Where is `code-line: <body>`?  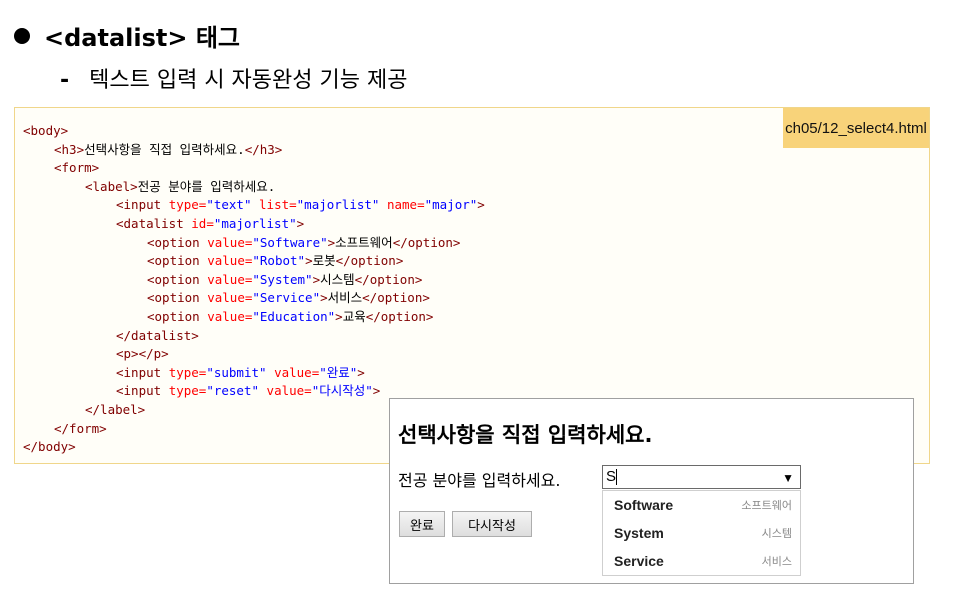 code-line: <body> is located at coordinates (254, 131).